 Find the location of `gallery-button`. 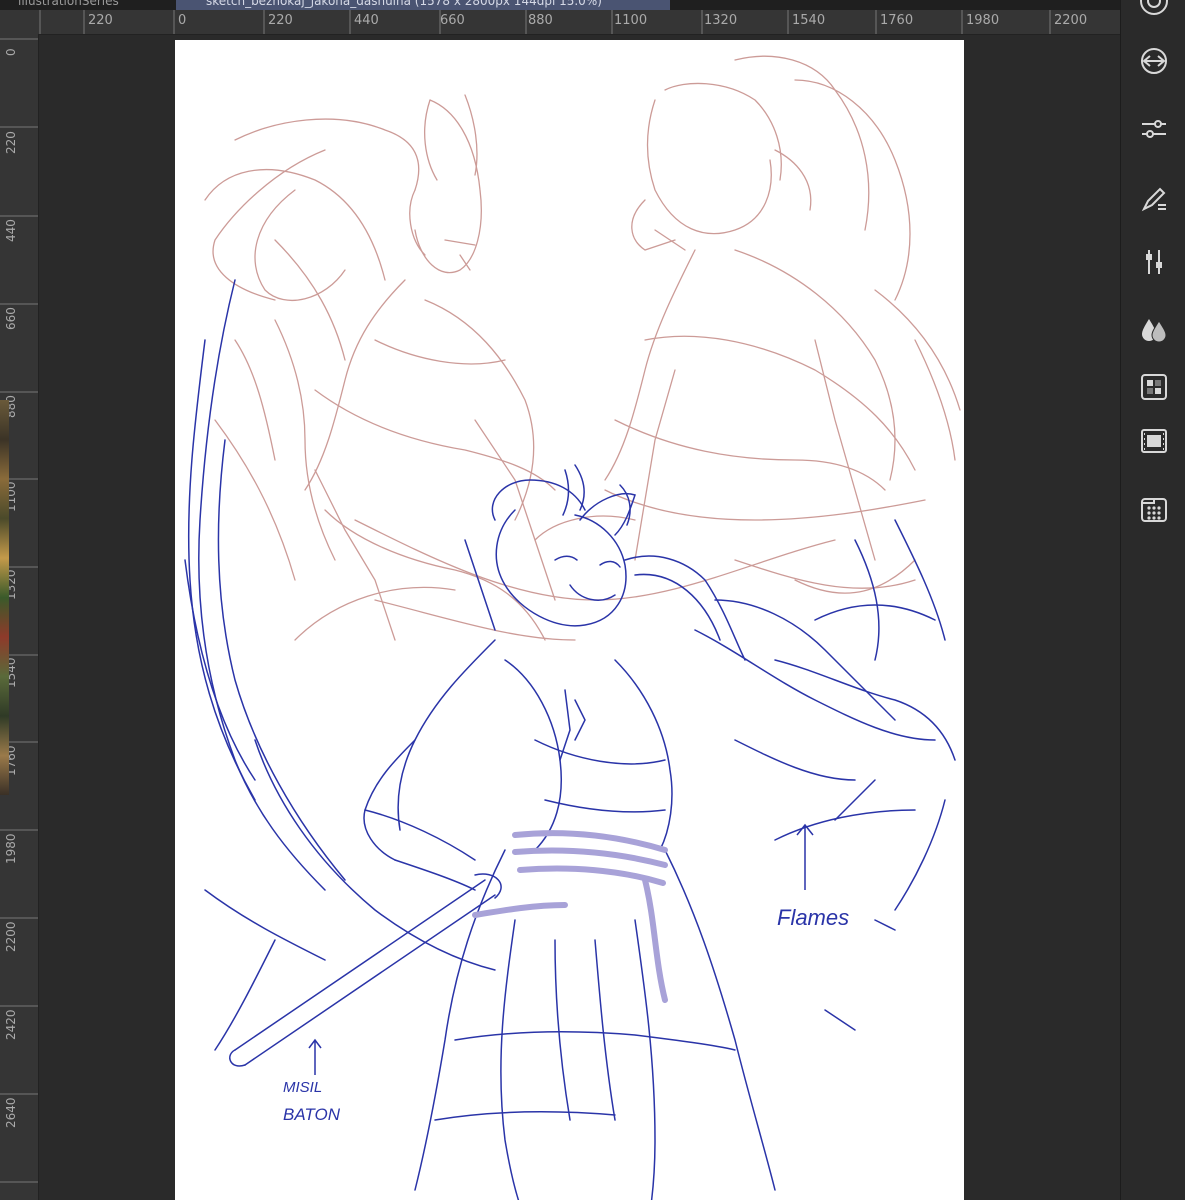

gallery-button is located at coordinates (1154, 509).